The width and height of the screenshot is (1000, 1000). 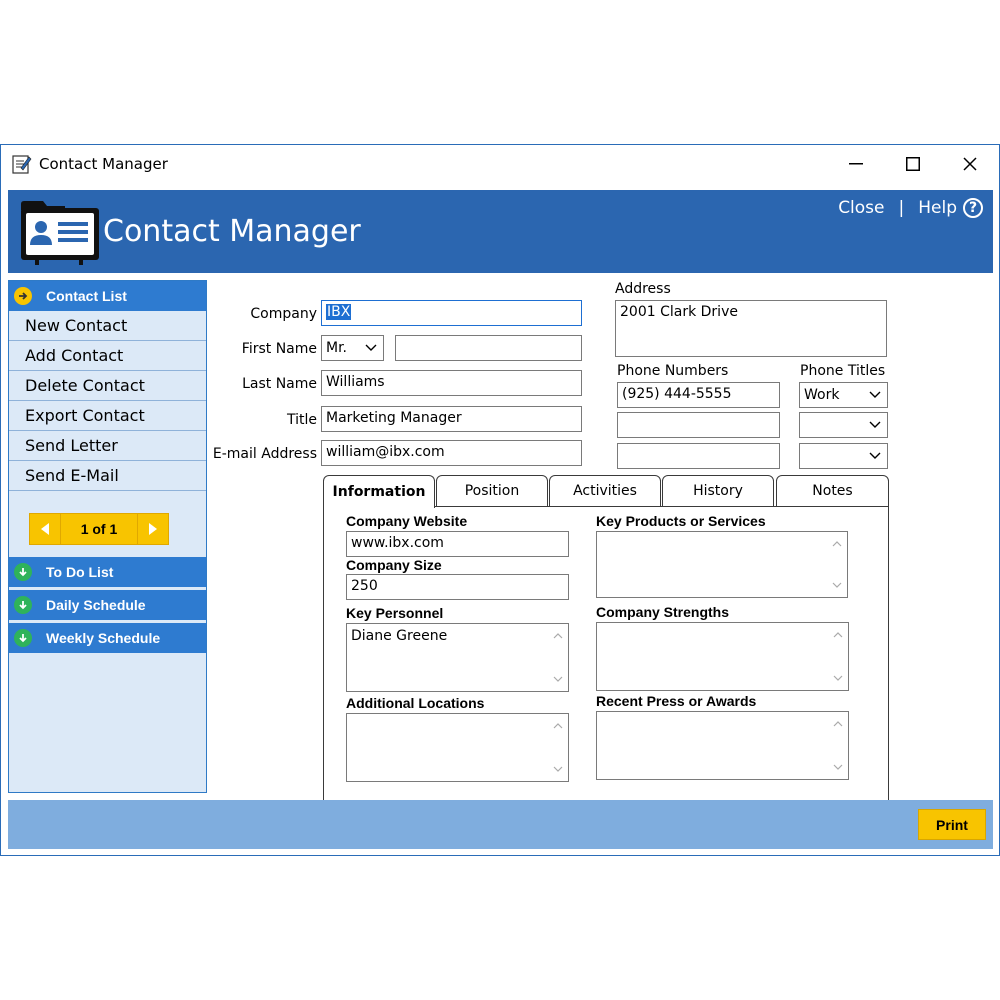 What do you see at coordinates (279, 384) in the screenshot?
I see `last-name-label: Last Name` at bounding box center [279, 384].